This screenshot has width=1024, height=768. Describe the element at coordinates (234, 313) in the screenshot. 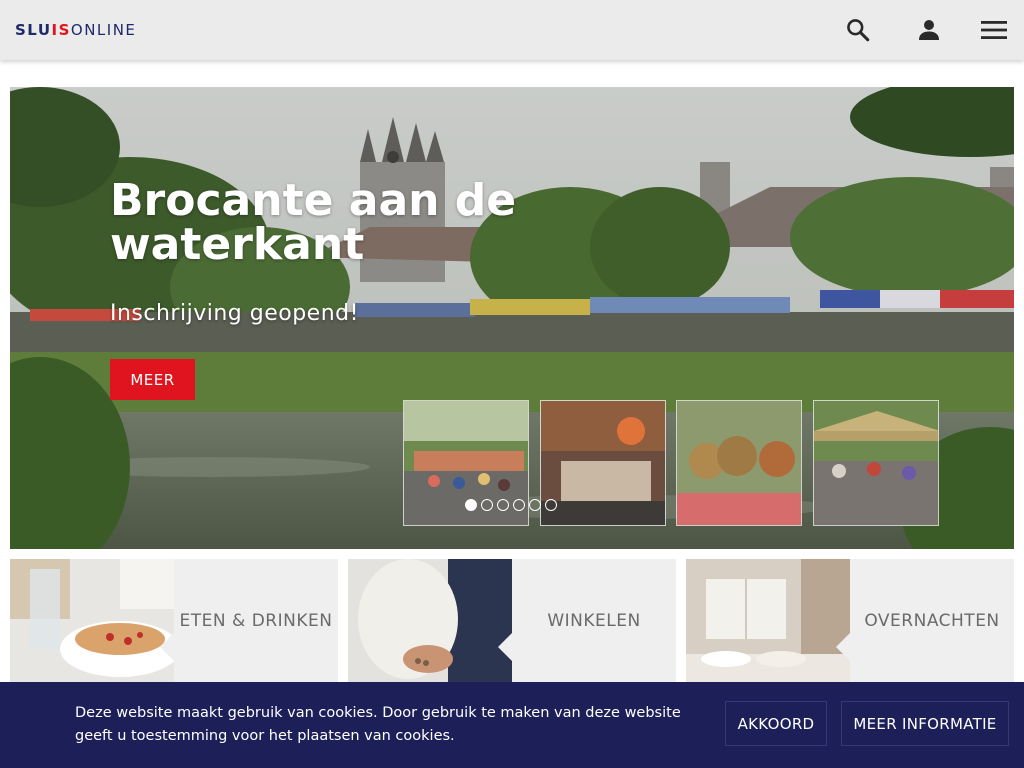

I see `hero-subtitle: Inschrijving geopend!` at that location.